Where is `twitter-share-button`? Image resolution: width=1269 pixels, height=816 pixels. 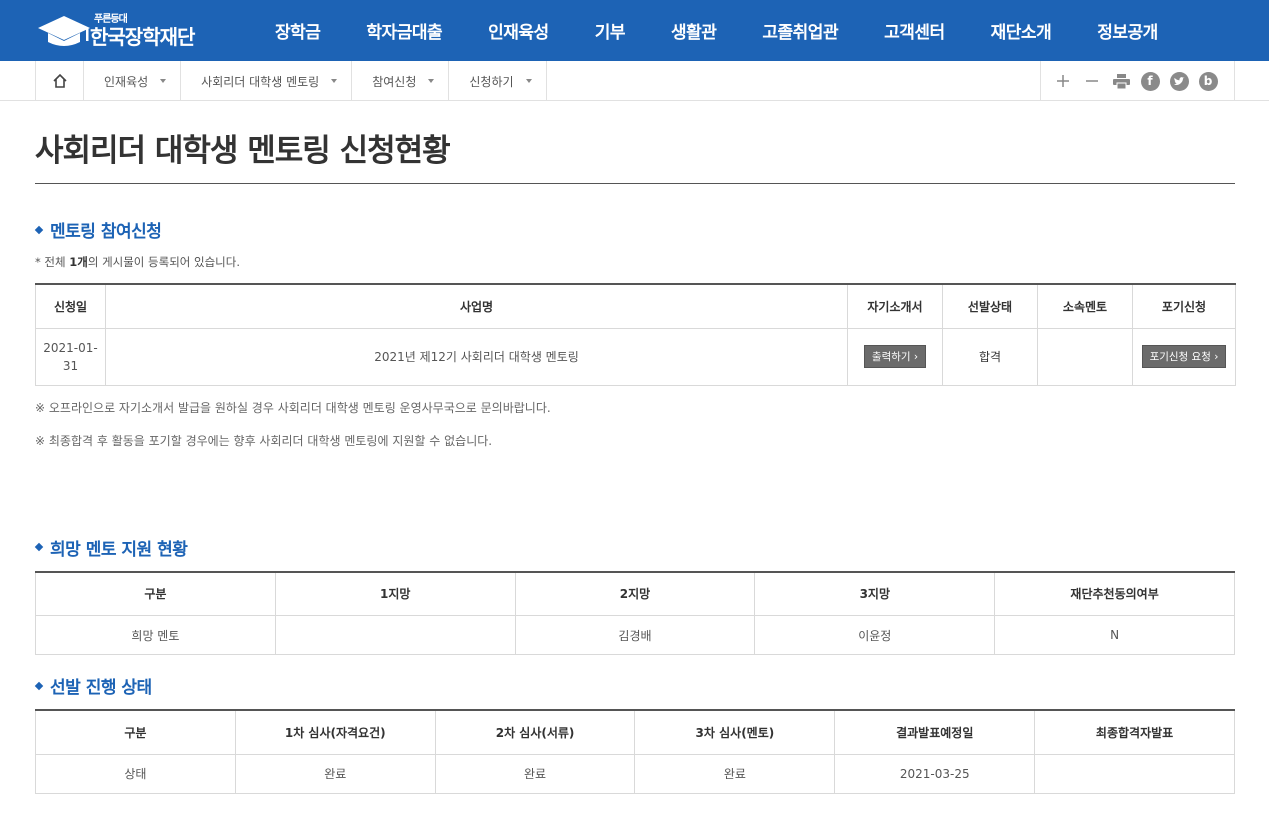
twitter-share-button is located at coordinates (1179, 81).